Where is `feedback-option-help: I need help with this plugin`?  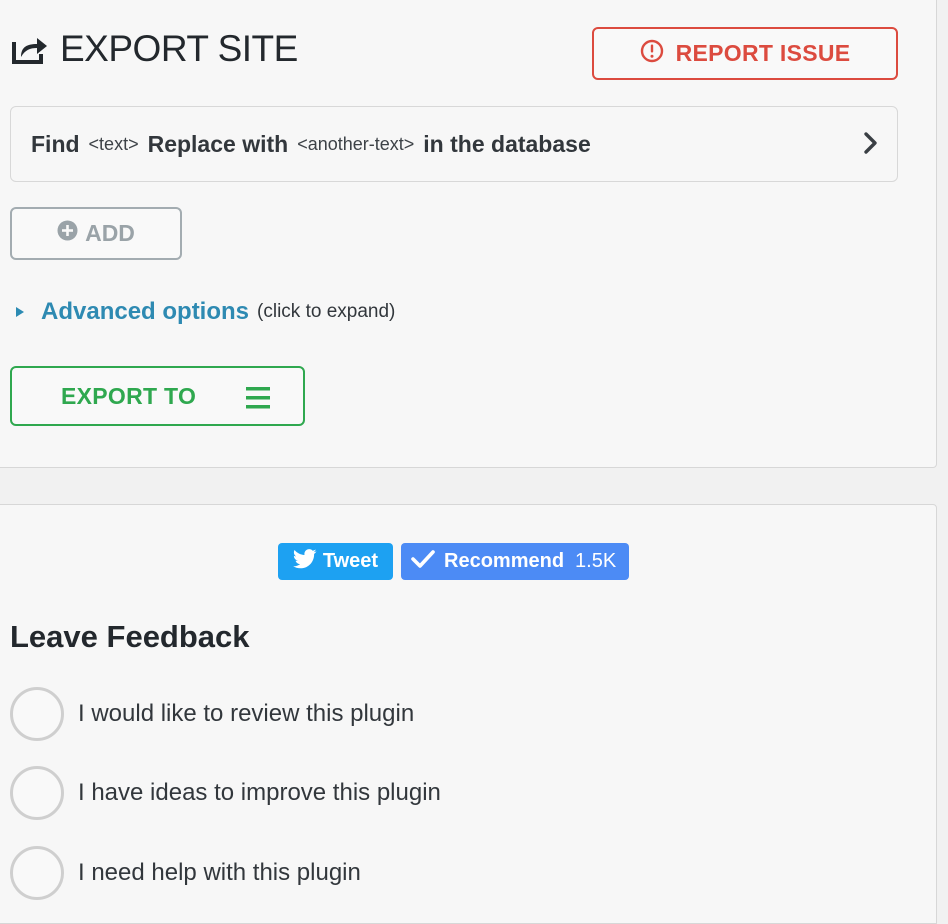
feedback-option-help: I need help with this plugin is located at coordinates (185, 873).